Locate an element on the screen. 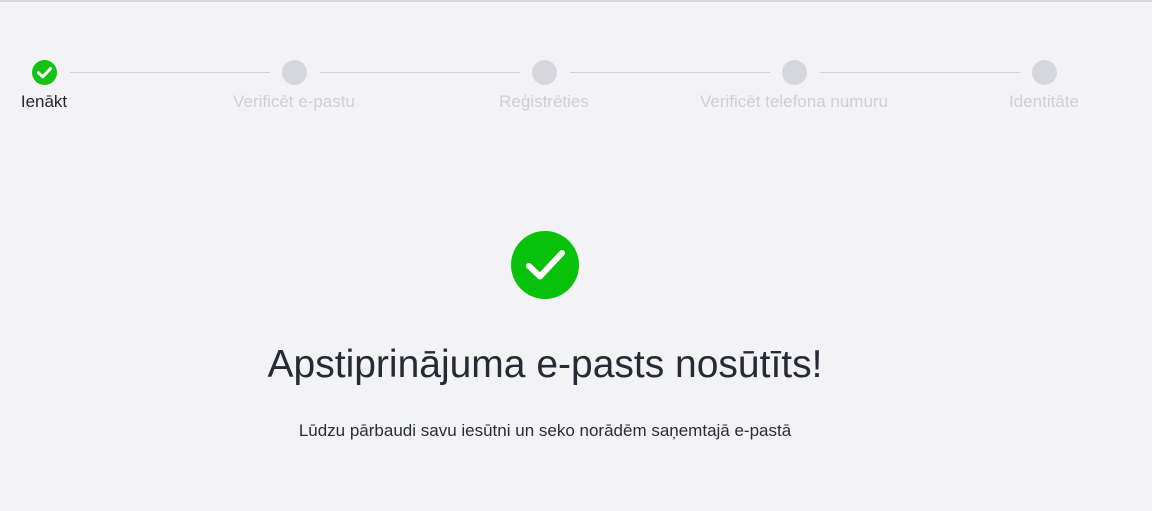 This screenshot has height=511, width=1152. step-label-register: Reģistrēties is located at coordinates (544, 101).